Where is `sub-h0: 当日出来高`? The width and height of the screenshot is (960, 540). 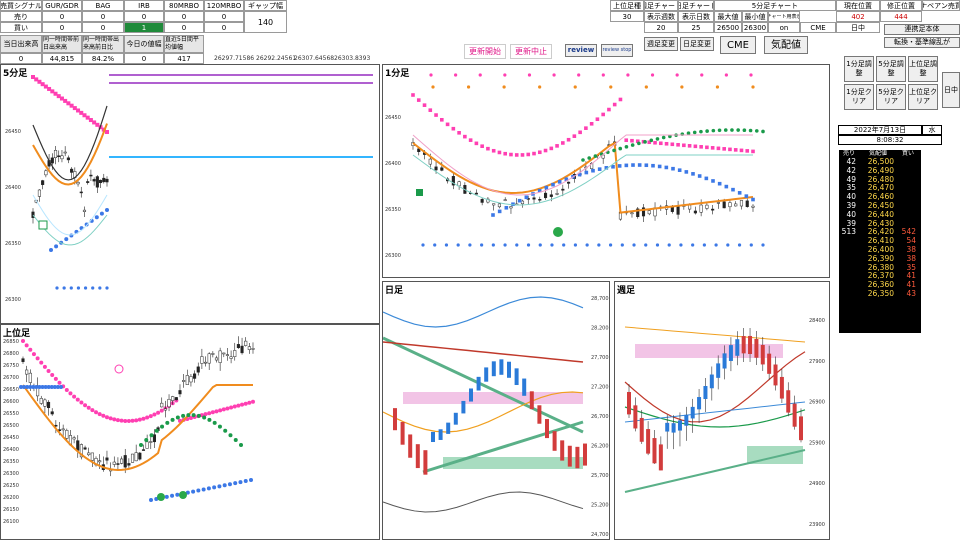
sub-h0: 当日出来高 is located at coordinates (21, 44).